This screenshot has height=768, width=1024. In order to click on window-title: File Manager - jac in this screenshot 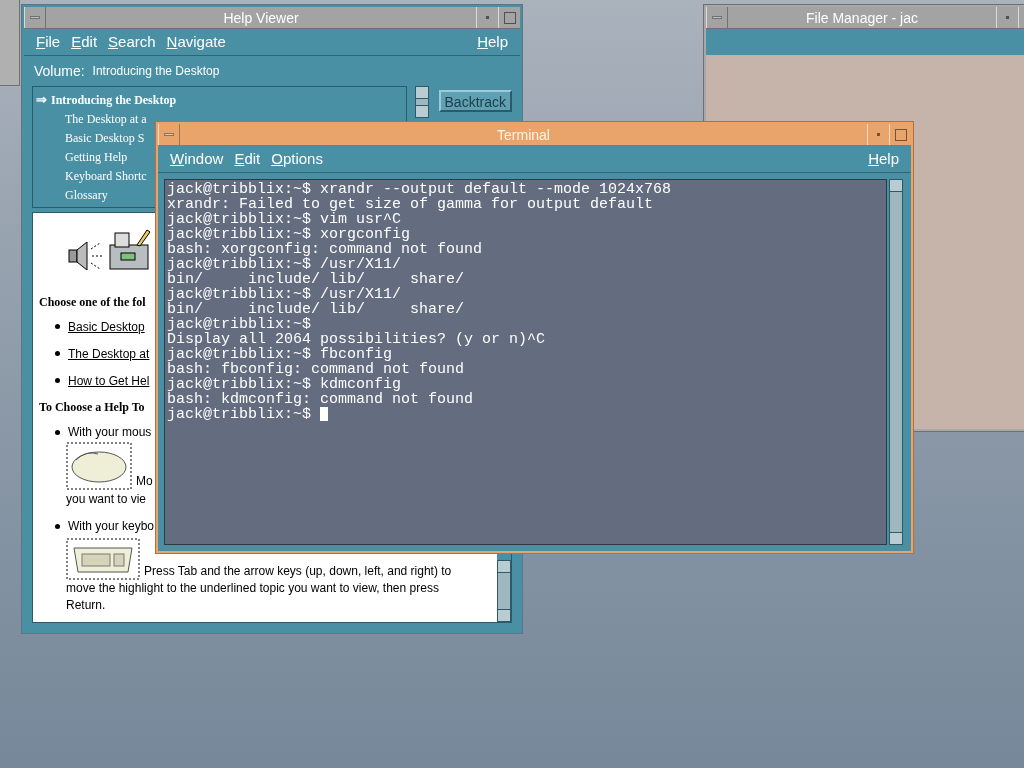, I will do `click(861, 18)`.